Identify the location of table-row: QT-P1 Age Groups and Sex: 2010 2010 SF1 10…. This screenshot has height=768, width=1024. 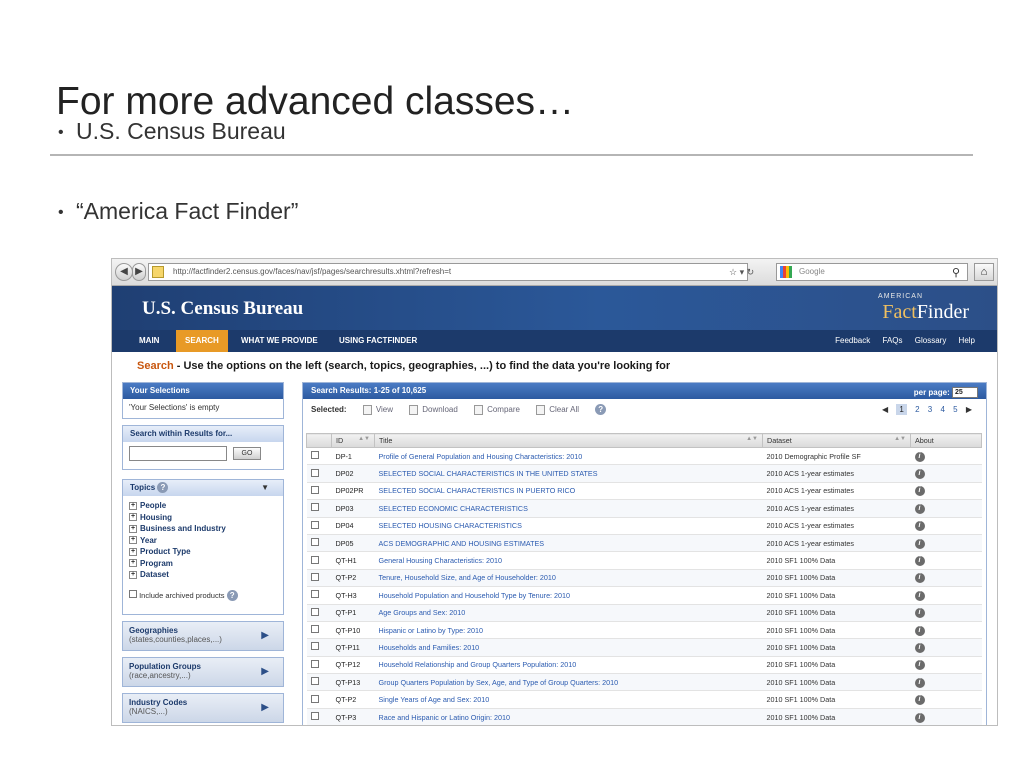
(644, 613).